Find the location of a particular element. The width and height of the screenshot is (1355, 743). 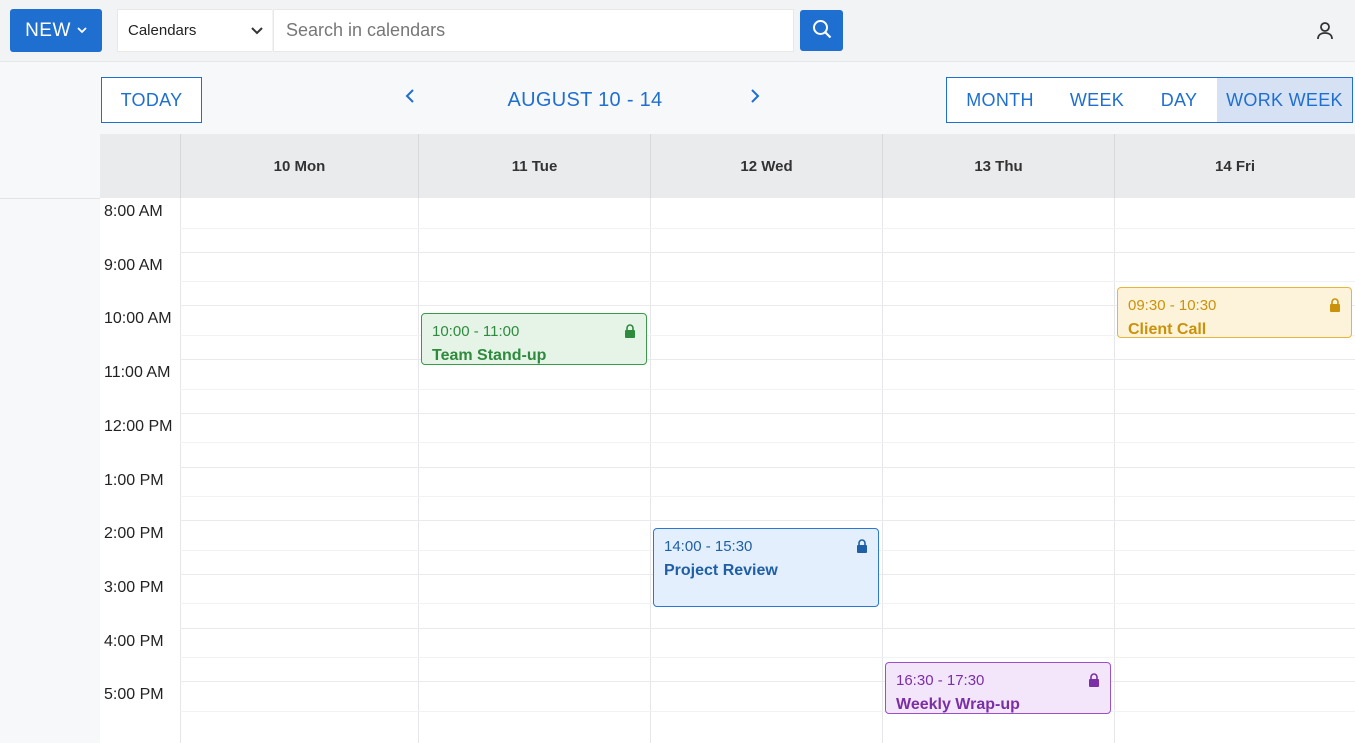

time-label: 12:00 PM is located at coordinates (138, 426).